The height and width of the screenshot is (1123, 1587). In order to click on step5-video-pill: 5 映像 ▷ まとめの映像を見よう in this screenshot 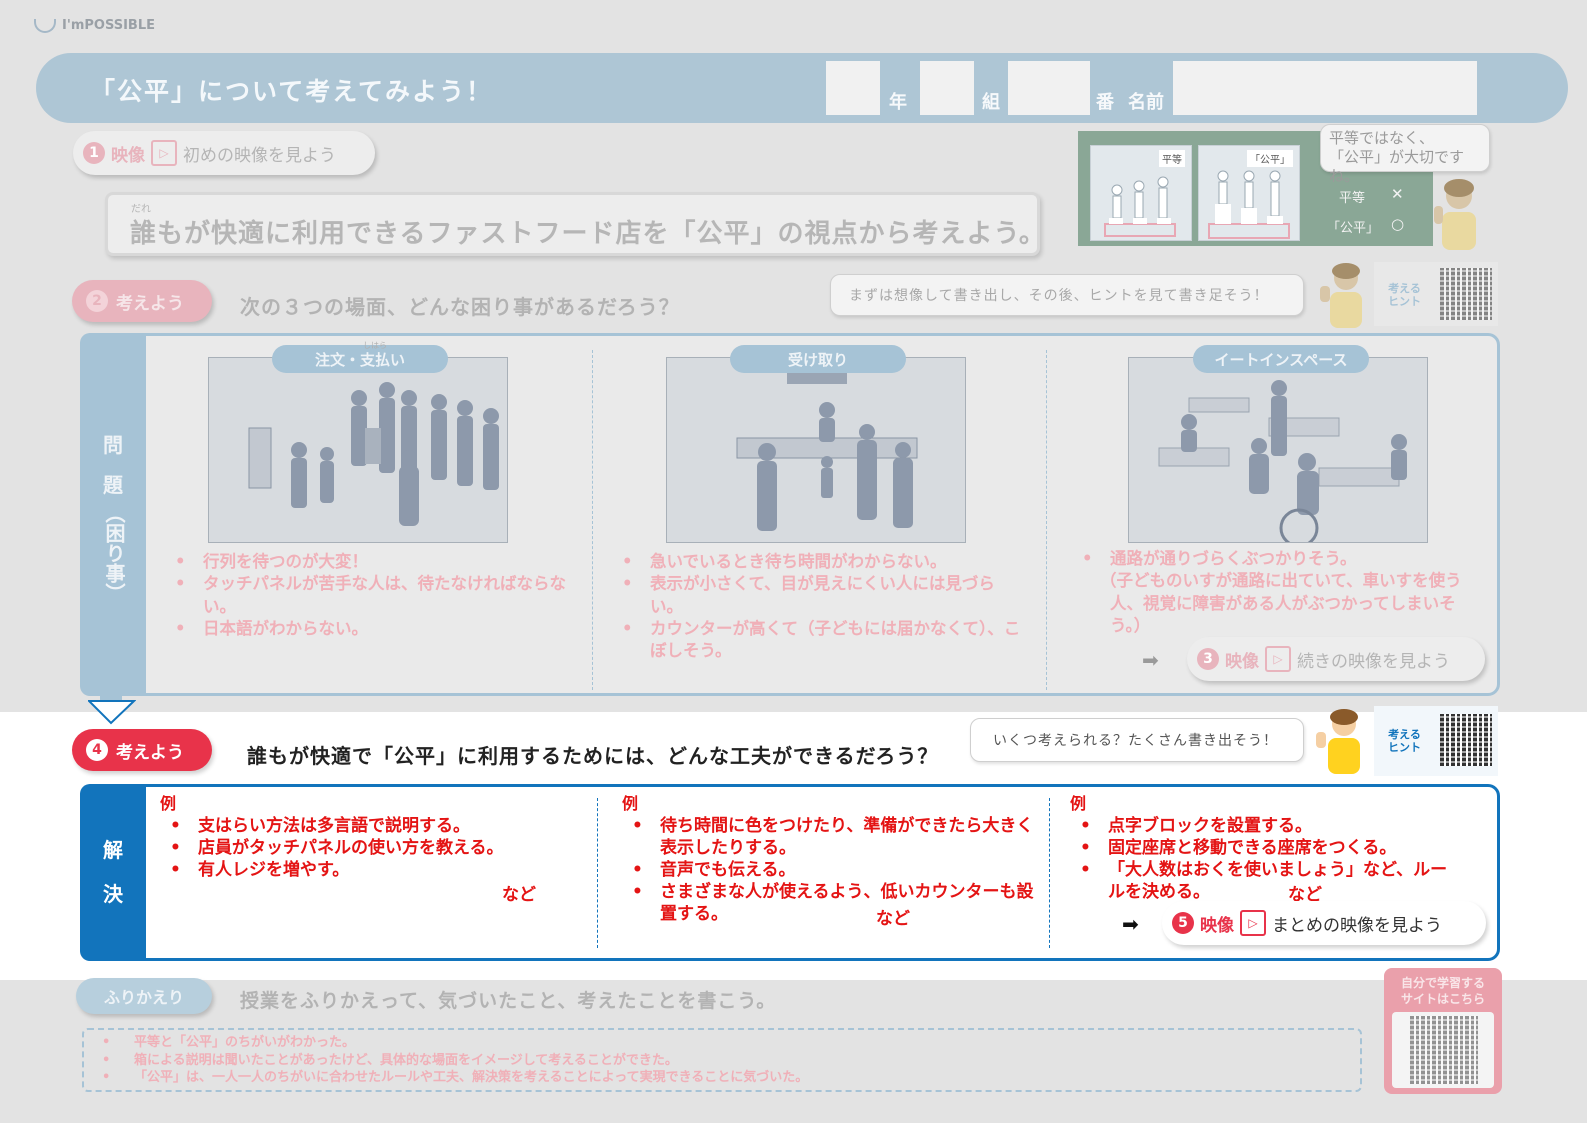, I will do `click(1324, 923)`.